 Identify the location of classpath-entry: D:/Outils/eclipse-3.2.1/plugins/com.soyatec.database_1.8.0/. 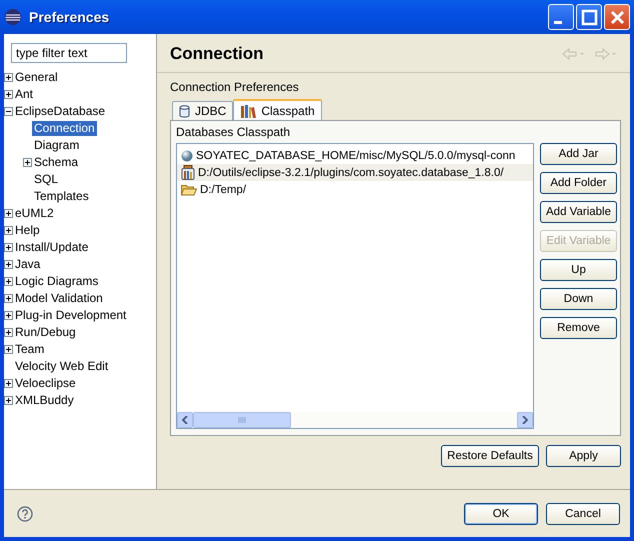
(355, 172).